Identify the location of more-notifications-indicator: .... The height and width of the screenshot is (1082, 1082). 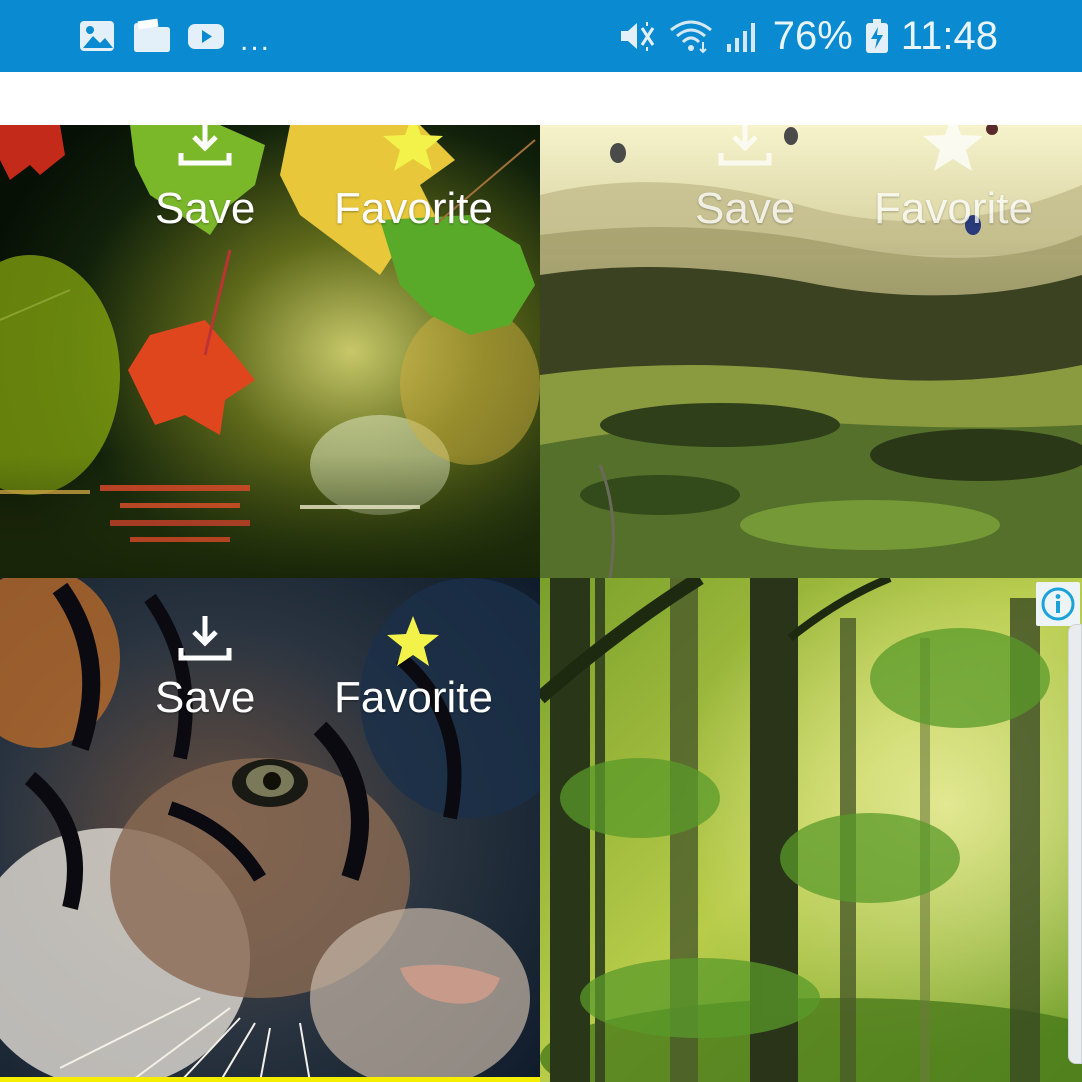
(256, 40).